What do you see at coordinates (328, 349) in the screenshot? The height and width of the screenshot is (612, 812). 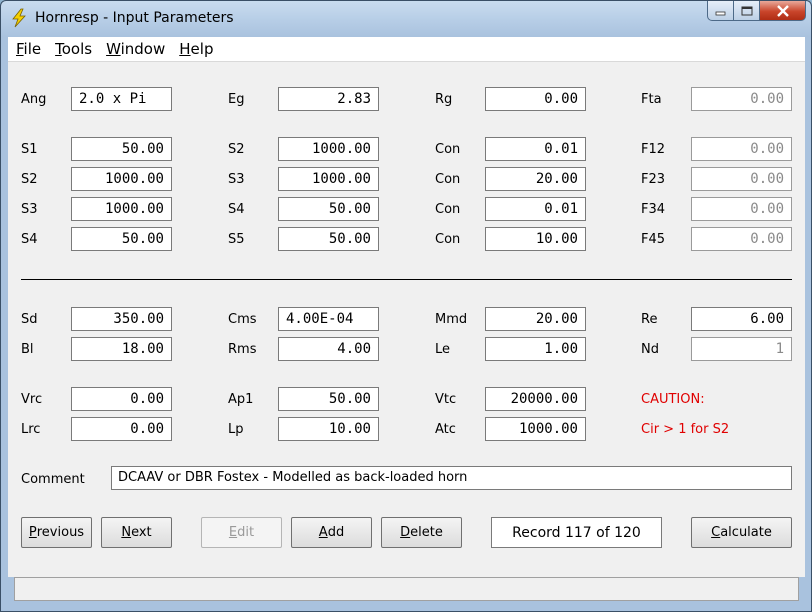 I see `input-rms: 4.00` at bounding box center [328, 349].